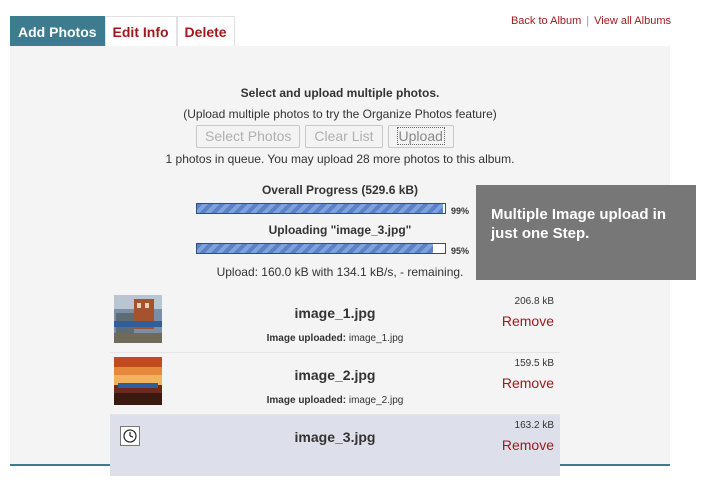  Describe the element at coordinates (57, 31) in the screenshot. I see `tab-add-photos: Add Photos` at that location.